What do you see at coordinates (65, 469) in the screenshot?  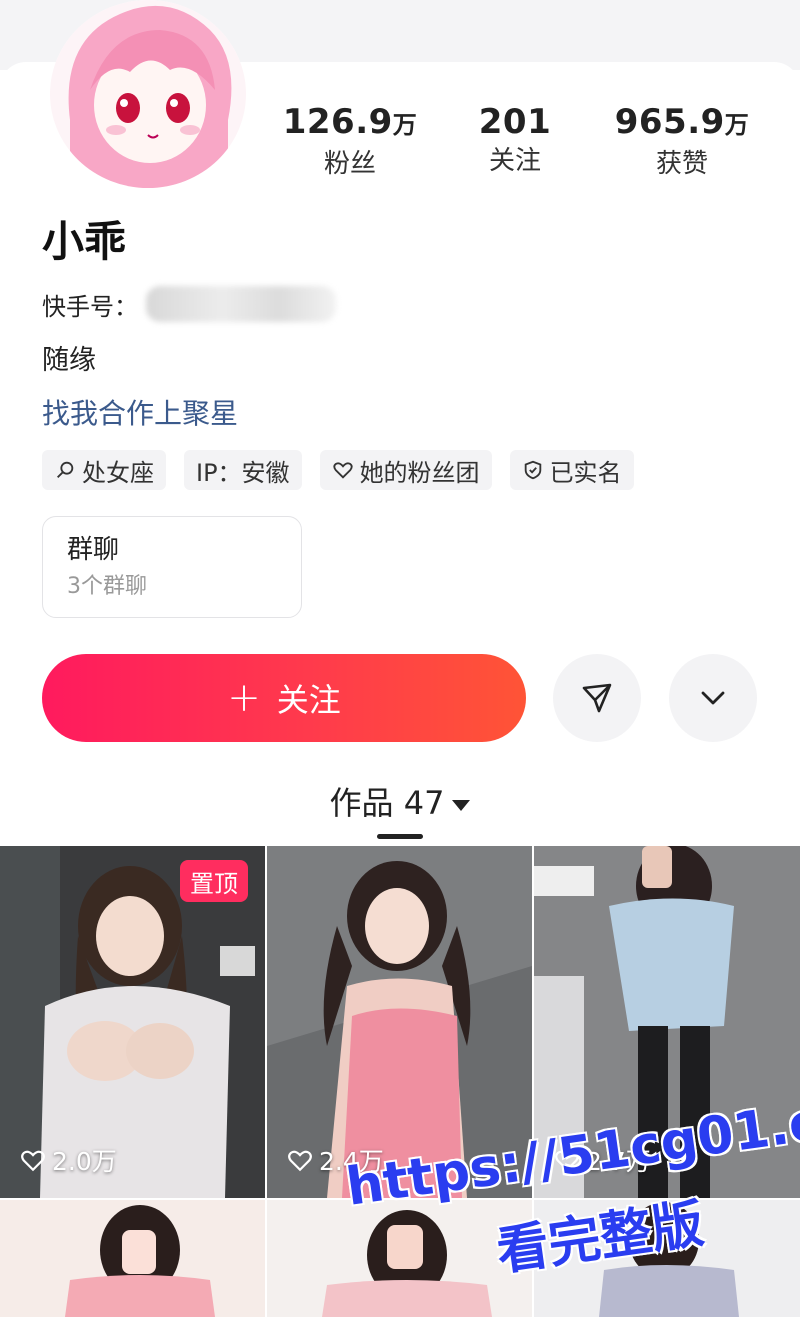 I see `search-icon` at bounding box center [65, 469].